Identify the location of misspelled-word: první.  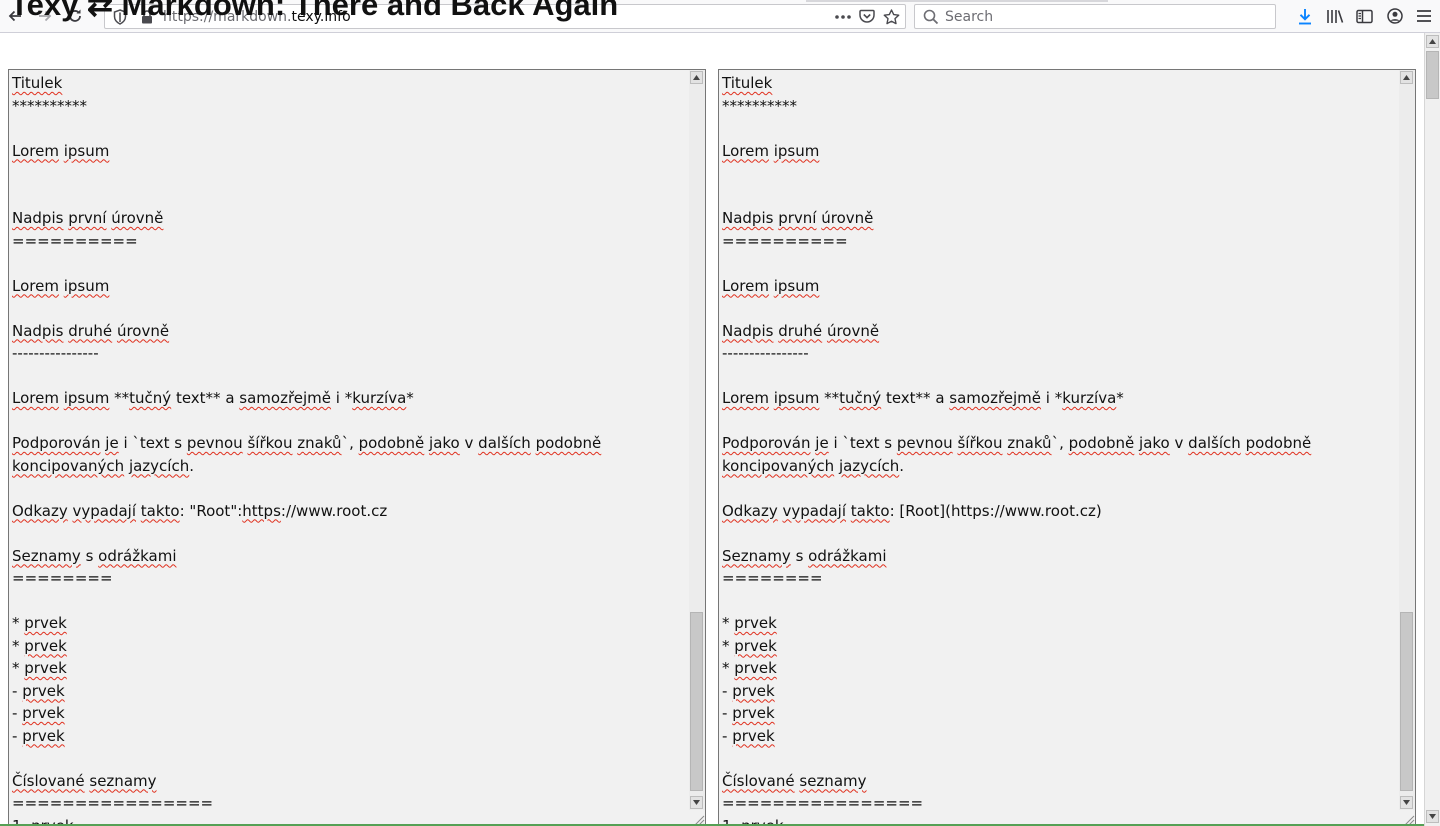
(797, 218).